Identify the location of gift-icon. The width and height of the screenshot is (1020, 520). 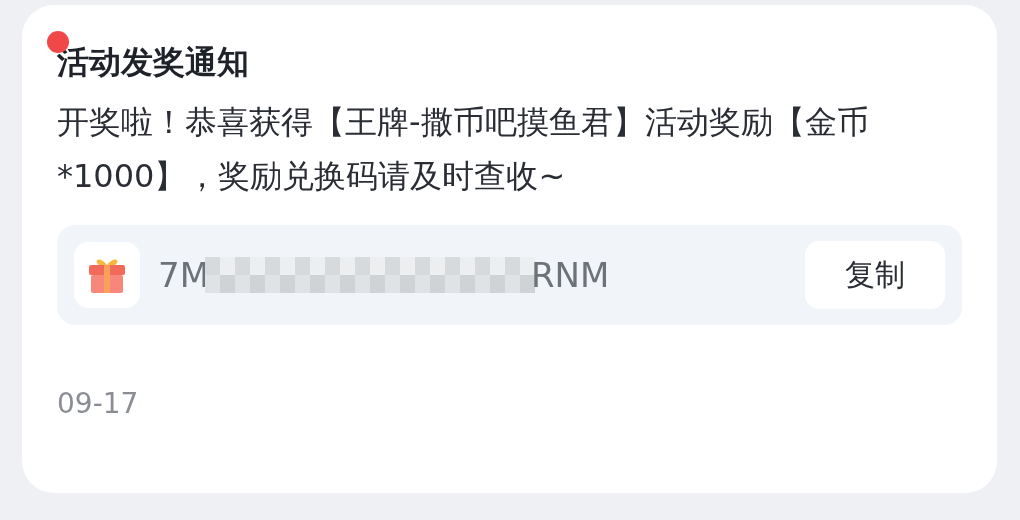
(107, 275).